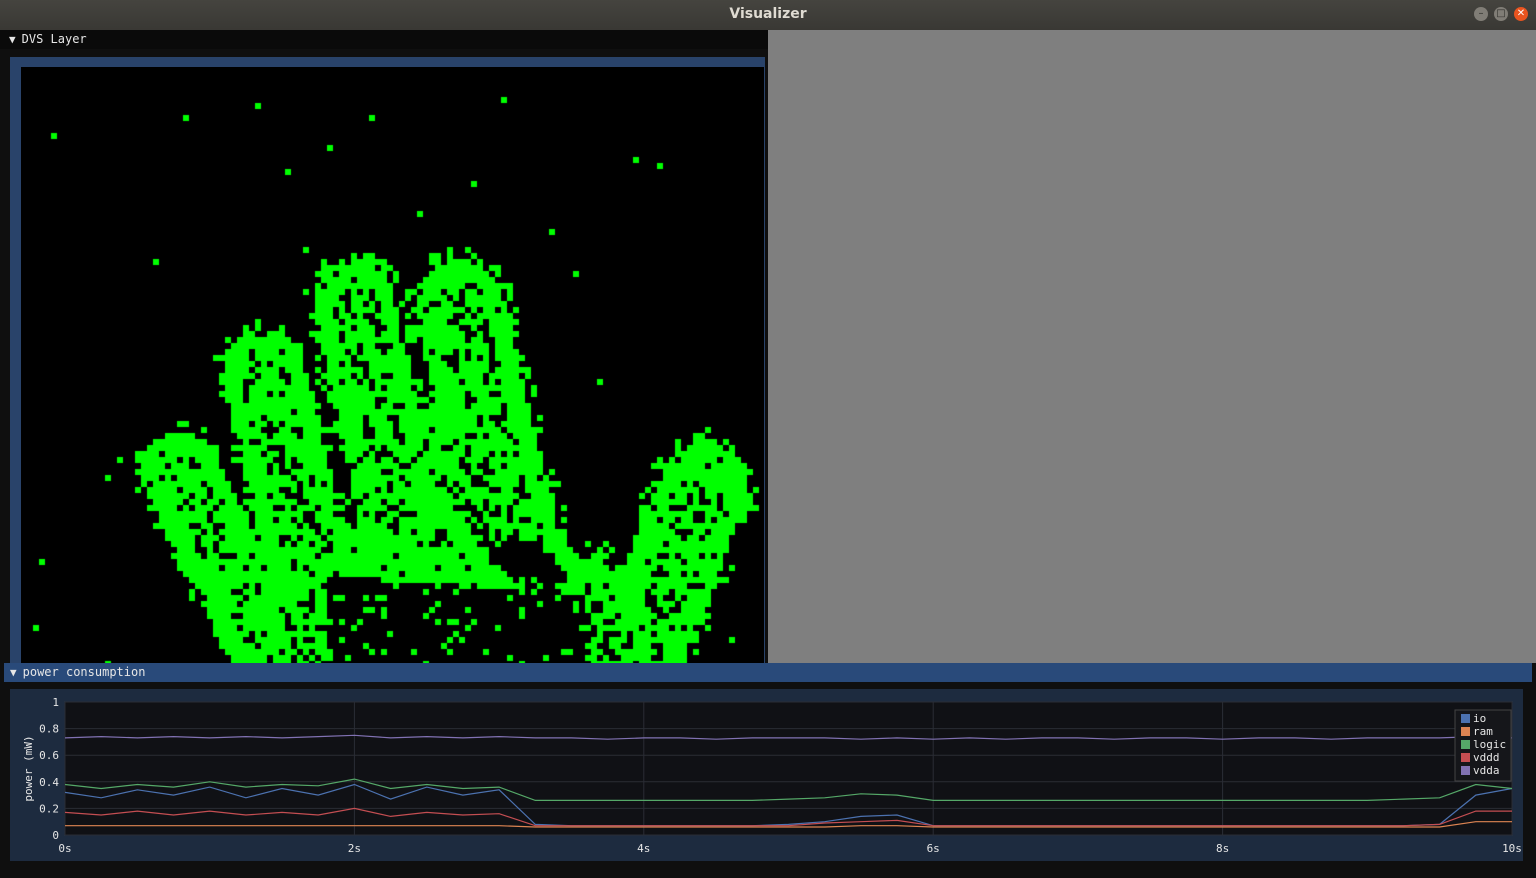 This screenshot has width=1536, height=878. I want to click on legend-swatch-vdda, so click(1465, 770).